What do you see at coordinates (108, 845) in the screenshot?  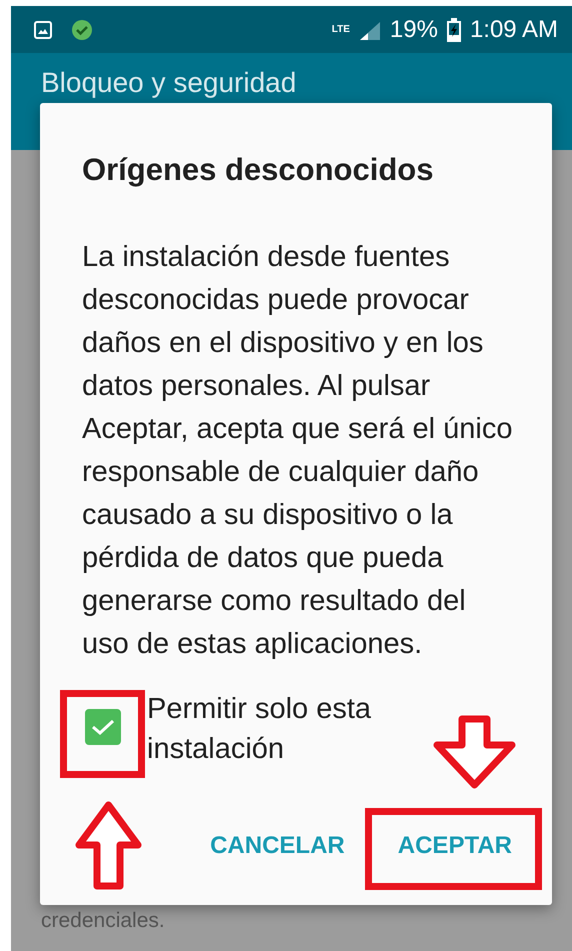 I see `up-arrow-icon` at bounding box center [108, 845].